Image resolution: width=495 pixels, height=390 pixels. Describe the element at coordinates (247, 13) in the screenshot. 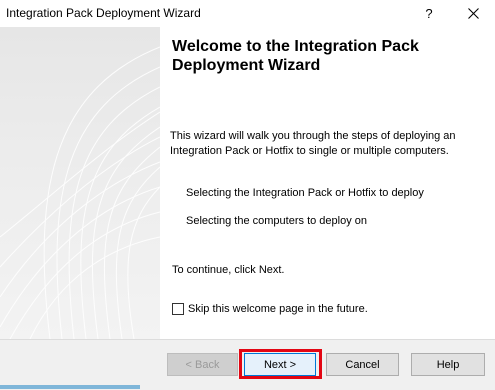

I see `title-bar: Integration Pack Deployment Wizard ?` at that location.